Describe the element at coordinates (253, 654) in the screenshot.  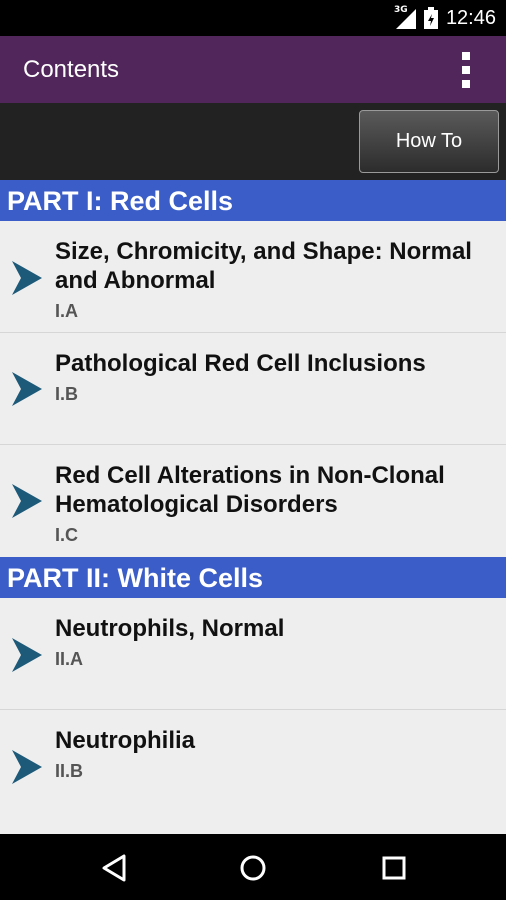
I see `list-item: Neutrophils, Normal II.A` at that location.